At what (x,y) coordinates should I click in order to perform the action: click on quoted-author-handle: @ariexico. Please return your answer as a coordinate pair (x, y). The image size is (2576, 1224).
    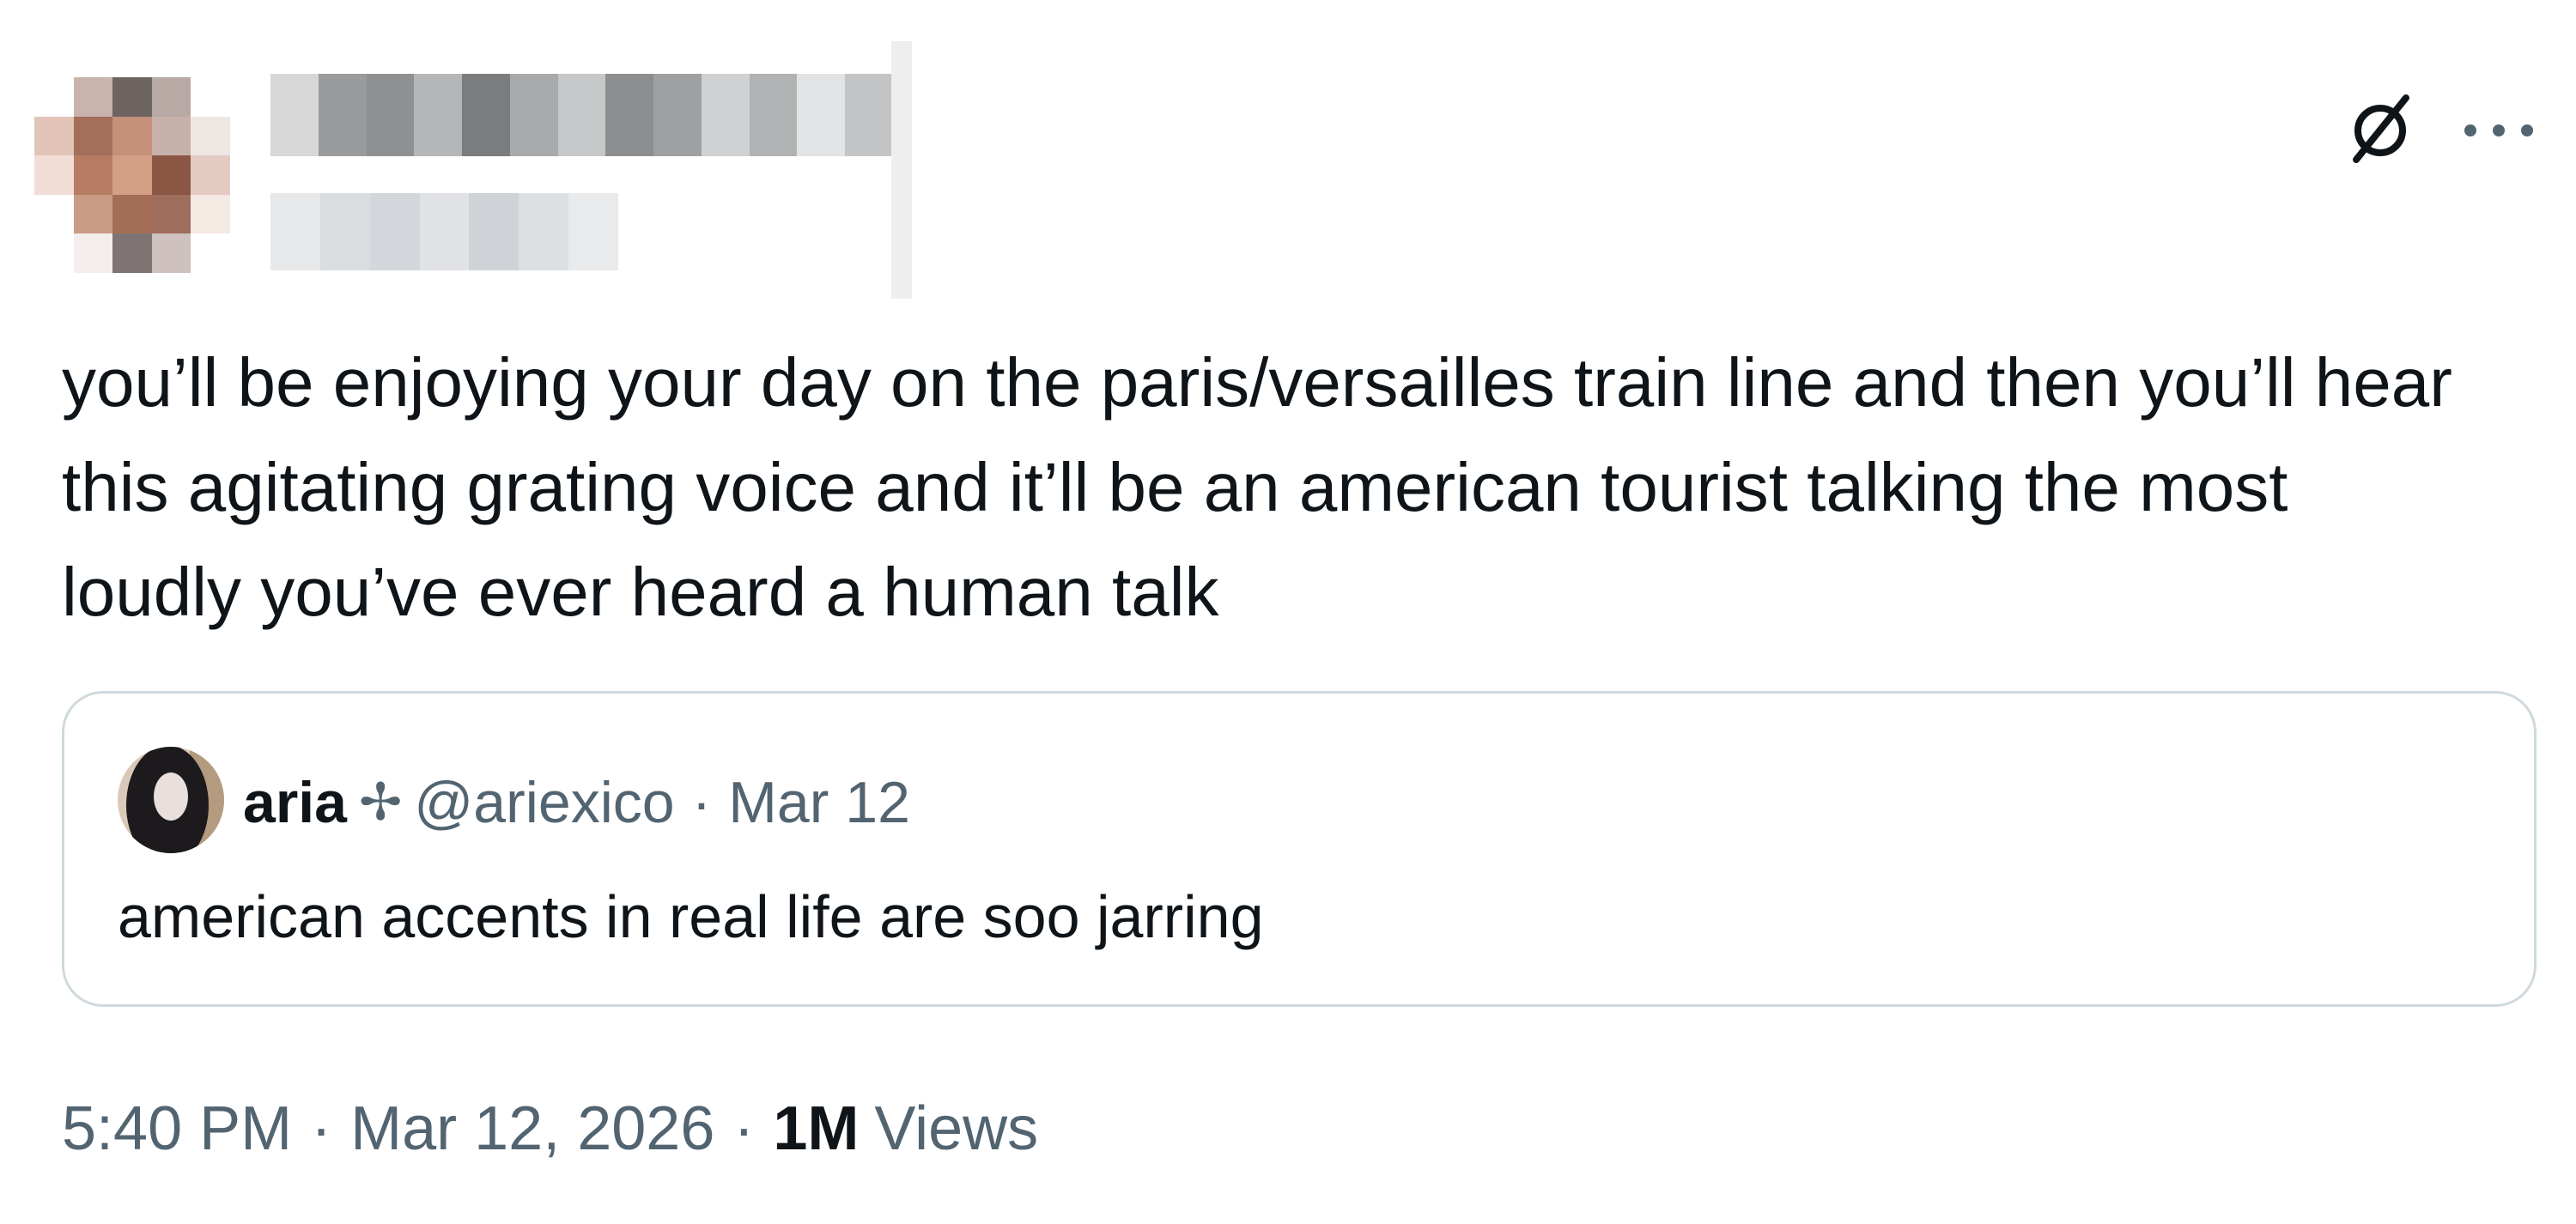
    Looking at the image, I should click on (544, 802).